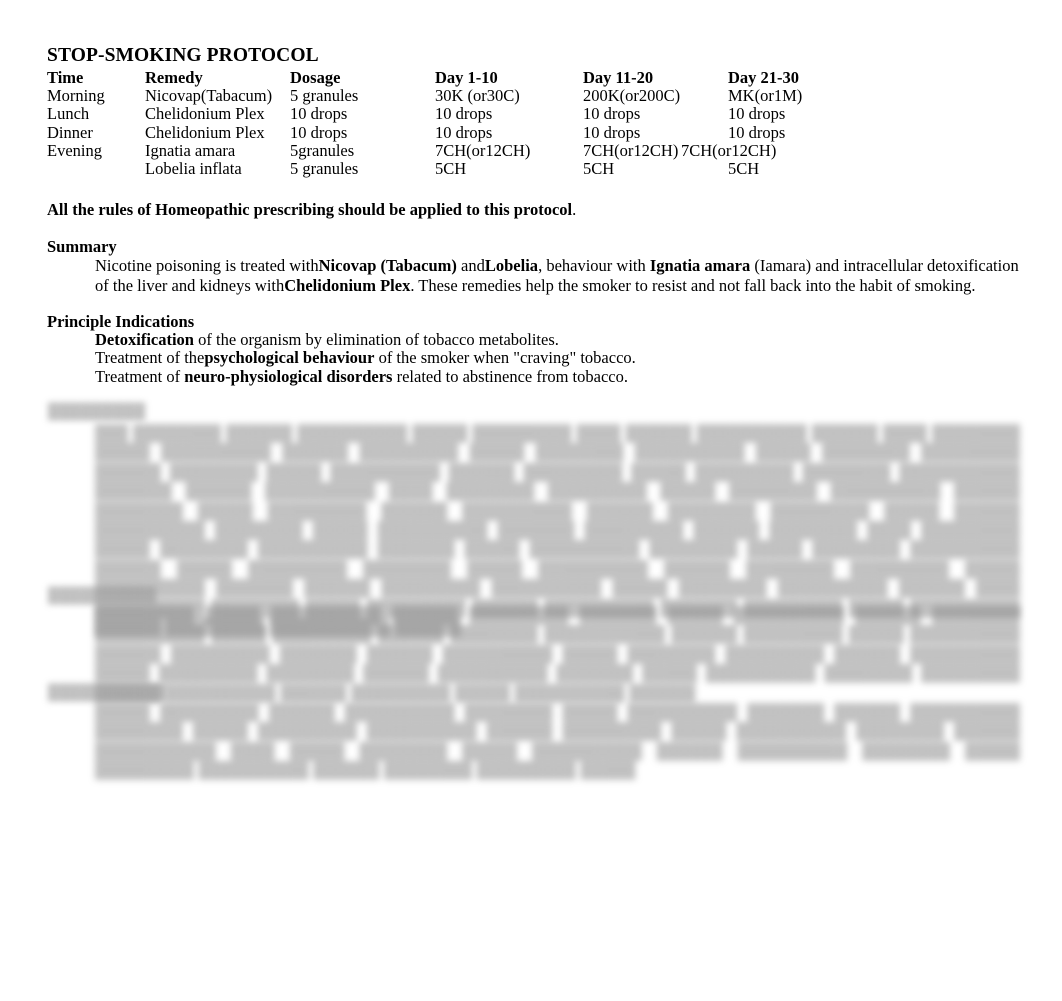 The height and width of the screenshot is (1001, 1062). Describe the element at coordinates (97, 412) in the screenshot. I see `redacted-block-heading: █████████` at that location.